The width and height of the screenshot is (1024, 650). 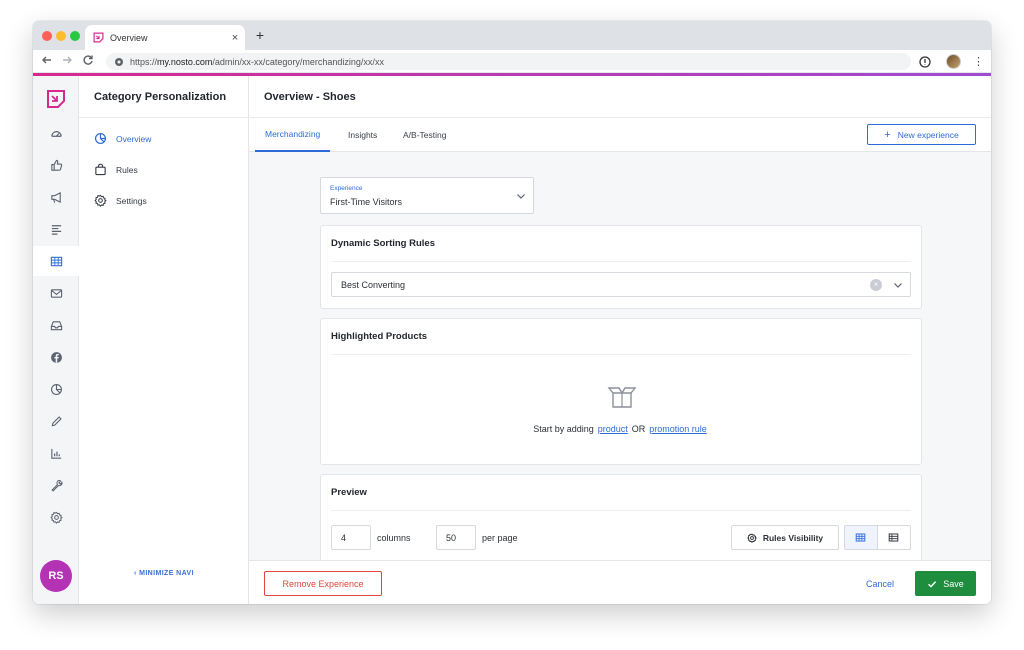 I want to click on card-title: Highlighted Products, so click(x=379, y=336).